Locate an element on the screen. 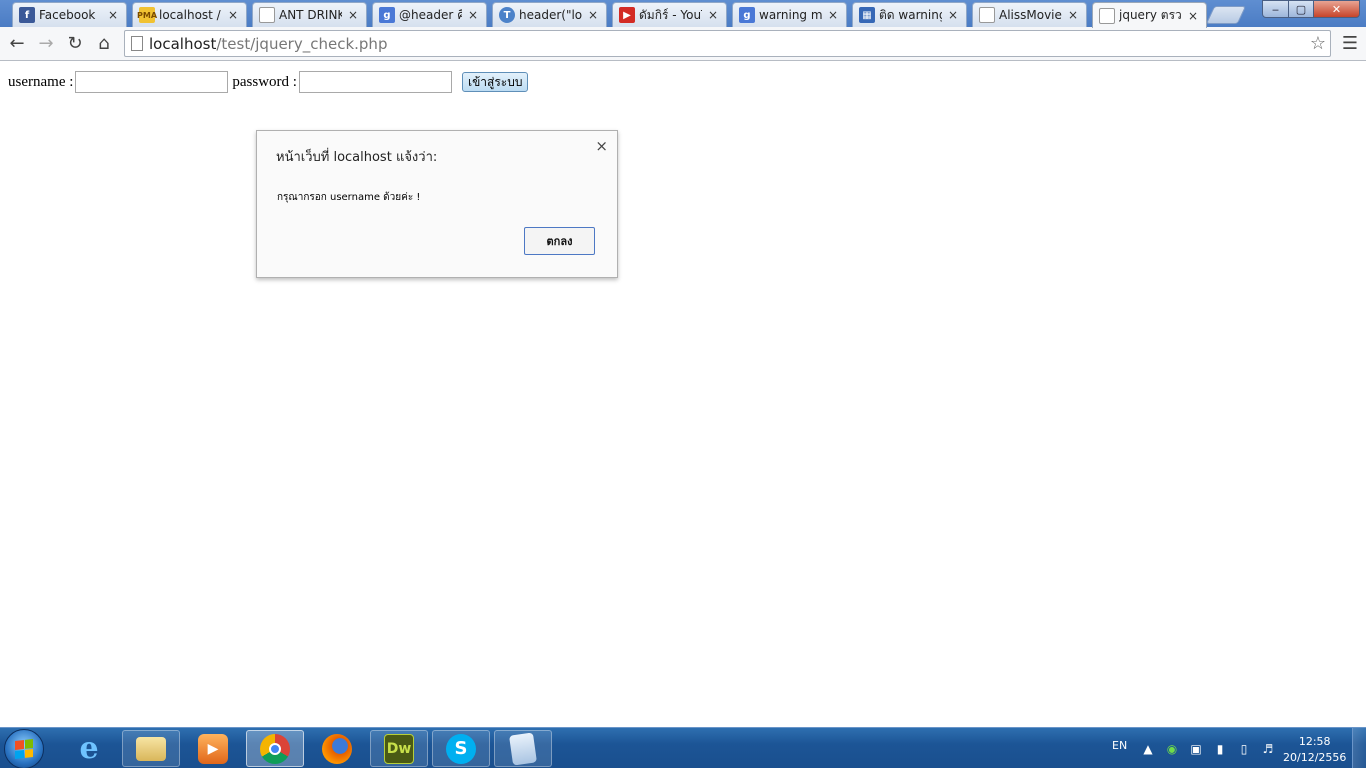 This screenshot has height=768, width=1366. windows-logo-icon is located at coordinates (24, 749).